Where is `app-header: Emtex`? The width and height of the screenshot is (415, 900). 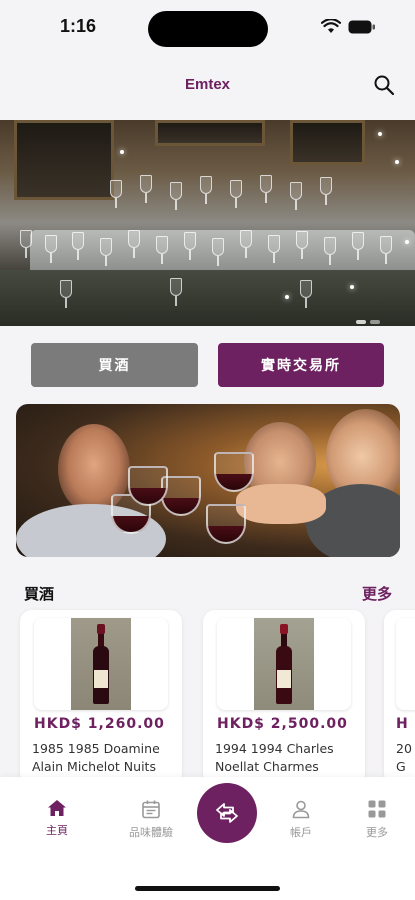
app-header: Emtex is located at coordinates (207, 89).